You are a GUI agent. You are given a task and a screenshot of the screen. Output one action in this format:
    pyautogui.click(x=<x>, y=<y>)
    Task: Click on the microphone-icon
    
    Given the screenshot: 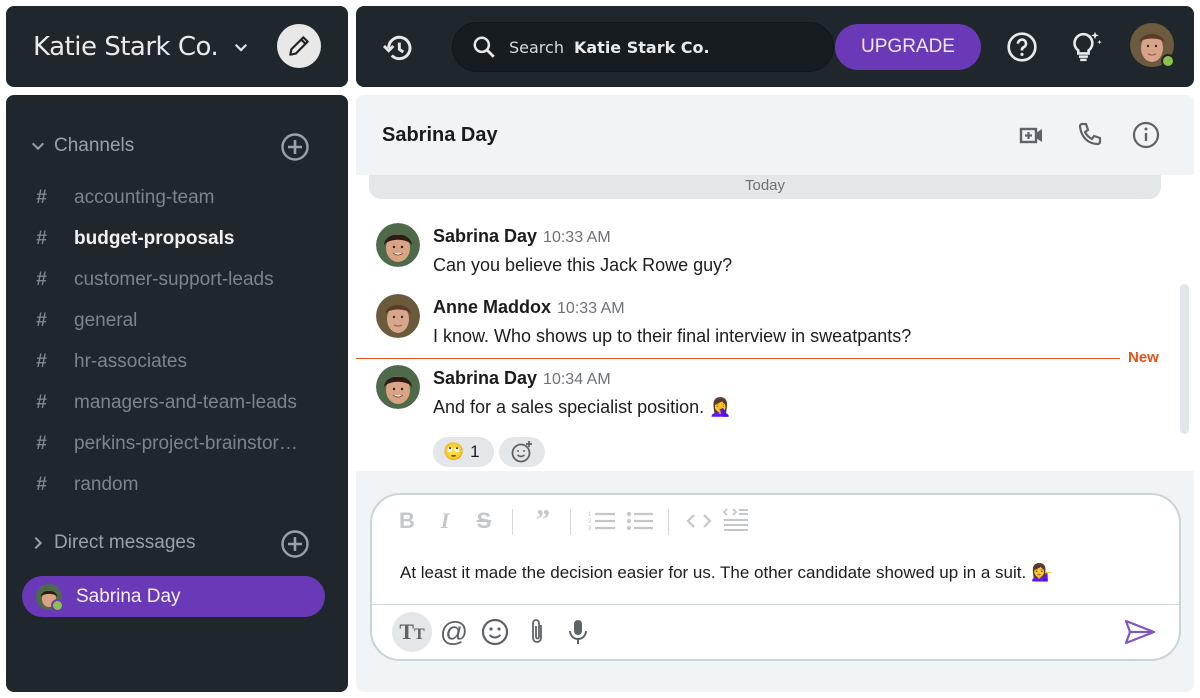 What is the action you would take?
    pyautogui.click(x=578, y=632)
    